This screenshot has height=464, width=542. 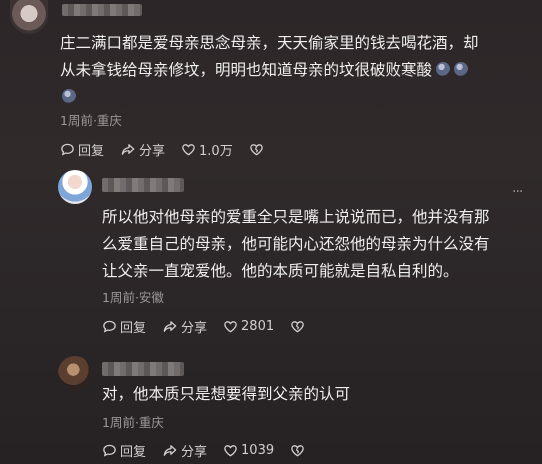 What do you see at coordinates (216, 151) in the screenshot?
I see `like-count: 1.0万` at bounding box center [216, 151].